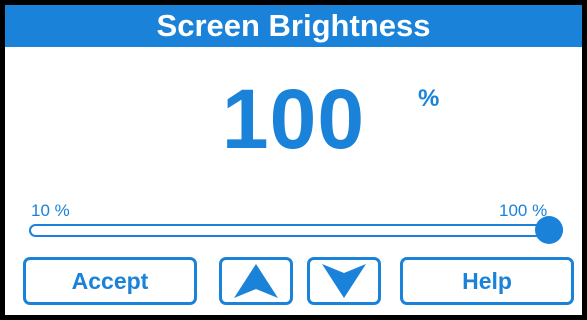 The height and width of the screenshot is (320, 587). What do you see at coordinates (50, 210) in the screenshot?
I see `slider-min-label: 10 %` at bounding box center [50, 210].